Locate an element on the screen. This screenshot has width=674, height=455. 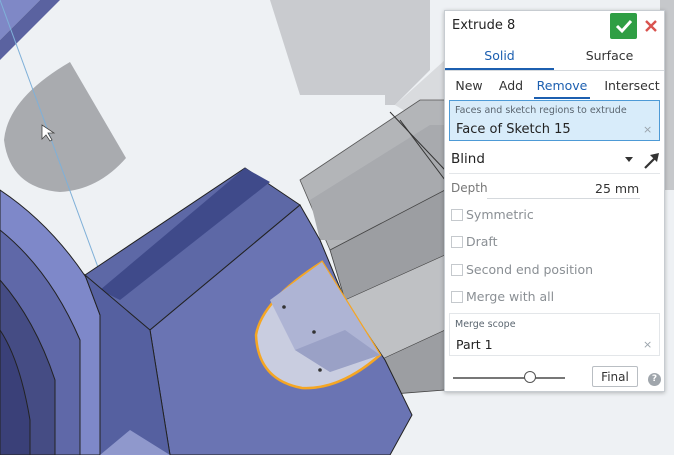
merge-scope-field: Merge scope Part 1 × is located at coordinates (554, 334).